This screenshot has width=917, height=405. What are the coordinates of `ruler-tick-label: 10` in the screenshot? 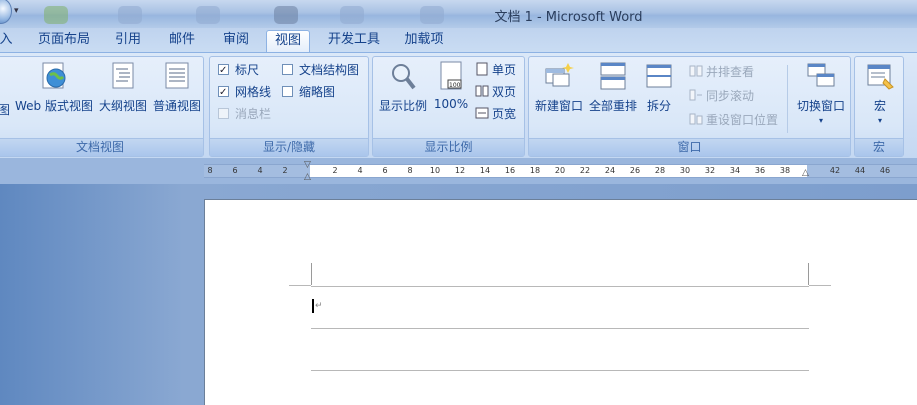 It's located at (435, 170).